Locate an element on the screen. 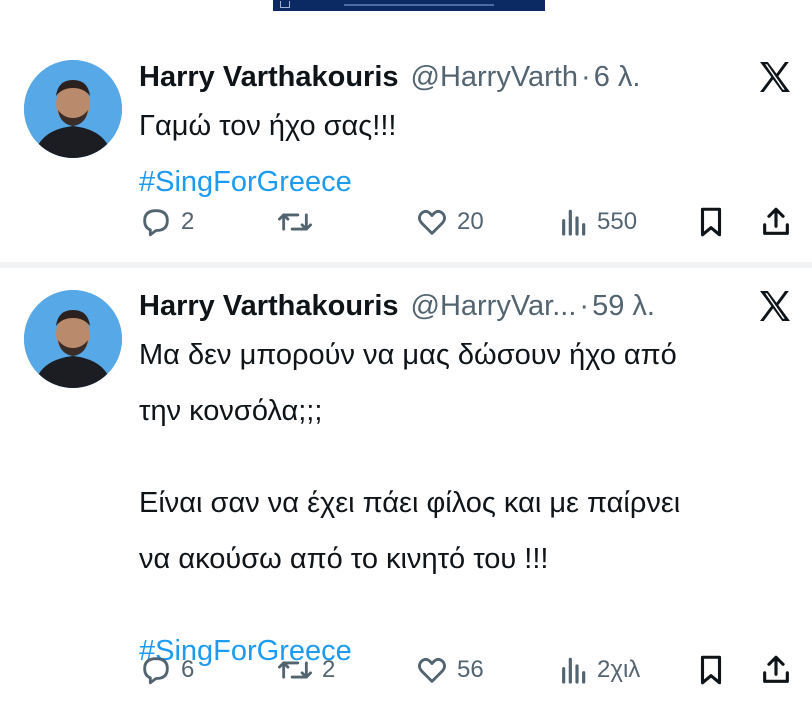 The width and height of the screenshot is (812, 706). reply-button: 6 is located at coordinates (166, 670).